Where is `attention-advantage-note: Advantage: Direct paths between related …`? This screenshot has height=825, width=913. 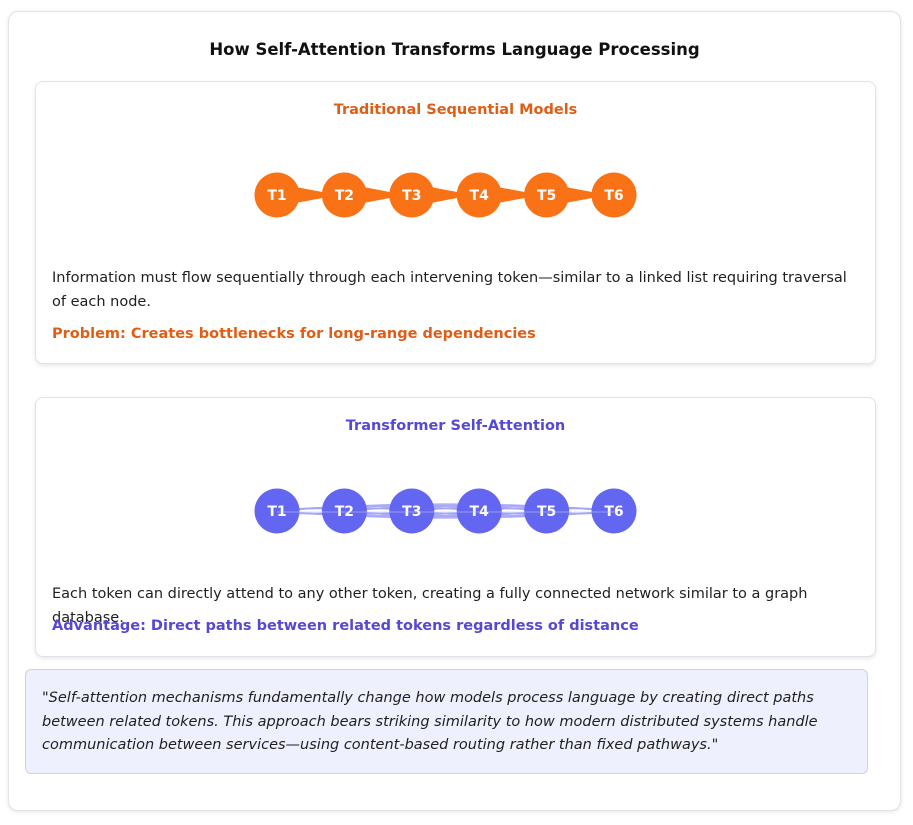 attention-advantage-note: Advantage: Direct paths between related … is located at coordinates (345, 626).